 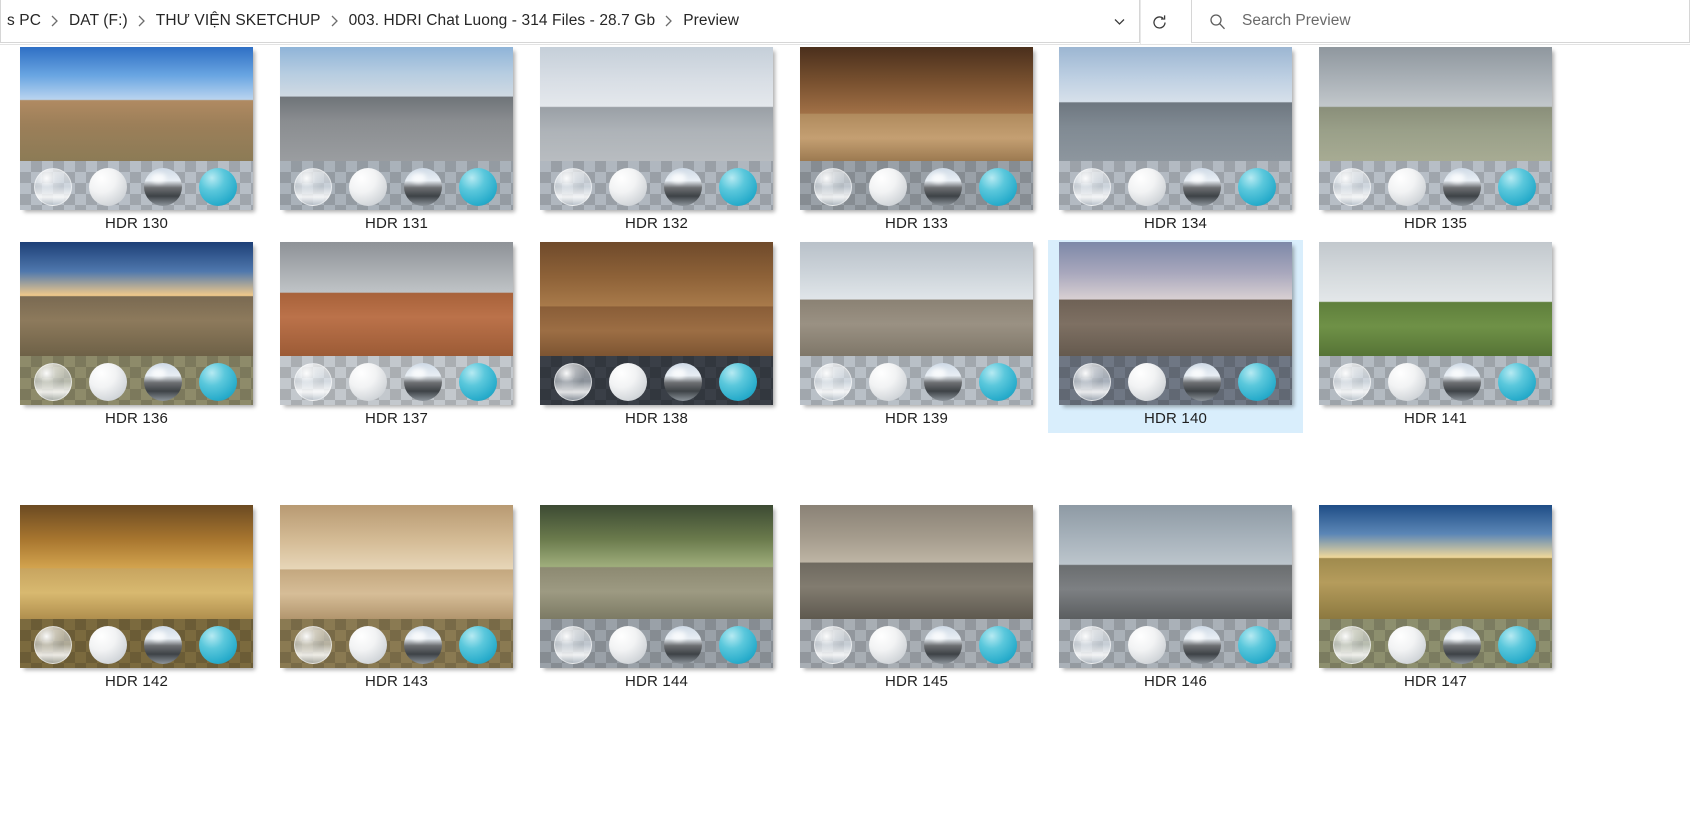 I want to click on thumbnail-cell: HDR 146, so click(x=1175, y=603).